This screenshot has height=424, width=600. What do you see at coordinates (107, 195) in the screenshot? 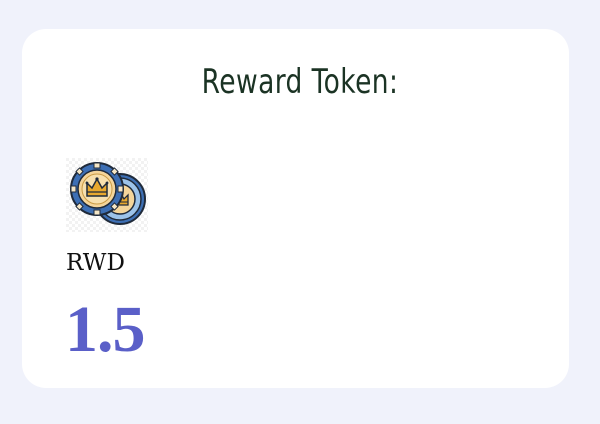
I see `crown-coins-icon` at bounding box center [107, 195].